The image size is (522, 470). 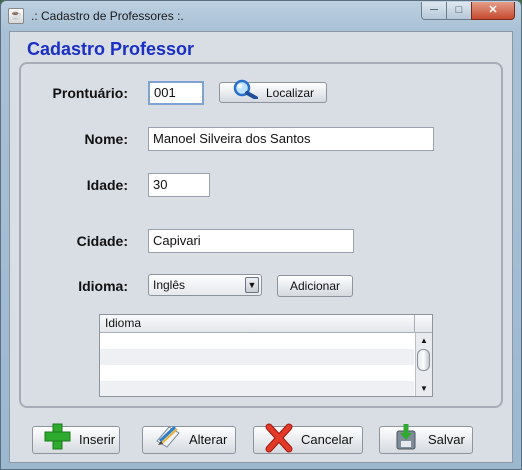 I want to click on salvar-button: Salvar, so click(x=426, y=439).